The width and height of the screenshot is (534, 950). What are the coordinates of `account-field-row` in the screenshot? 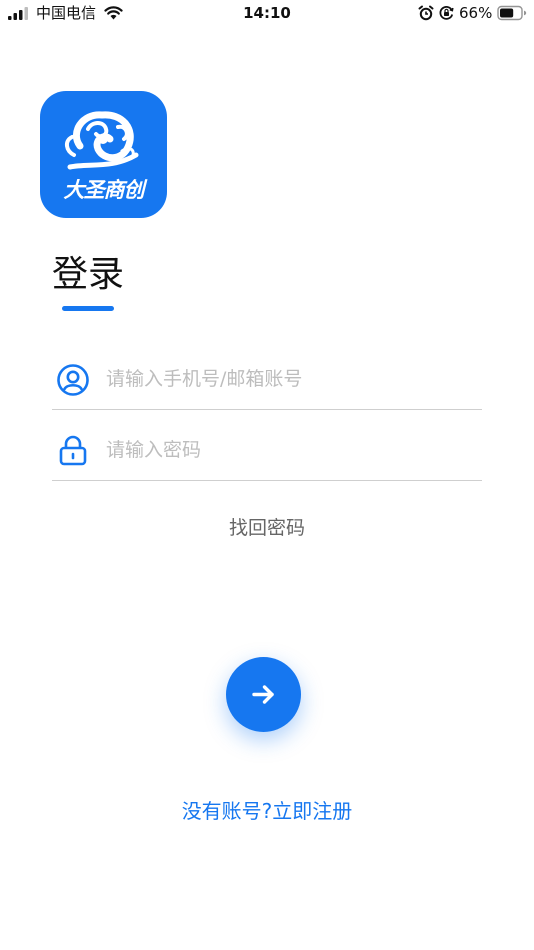 It's located at (267, 379).